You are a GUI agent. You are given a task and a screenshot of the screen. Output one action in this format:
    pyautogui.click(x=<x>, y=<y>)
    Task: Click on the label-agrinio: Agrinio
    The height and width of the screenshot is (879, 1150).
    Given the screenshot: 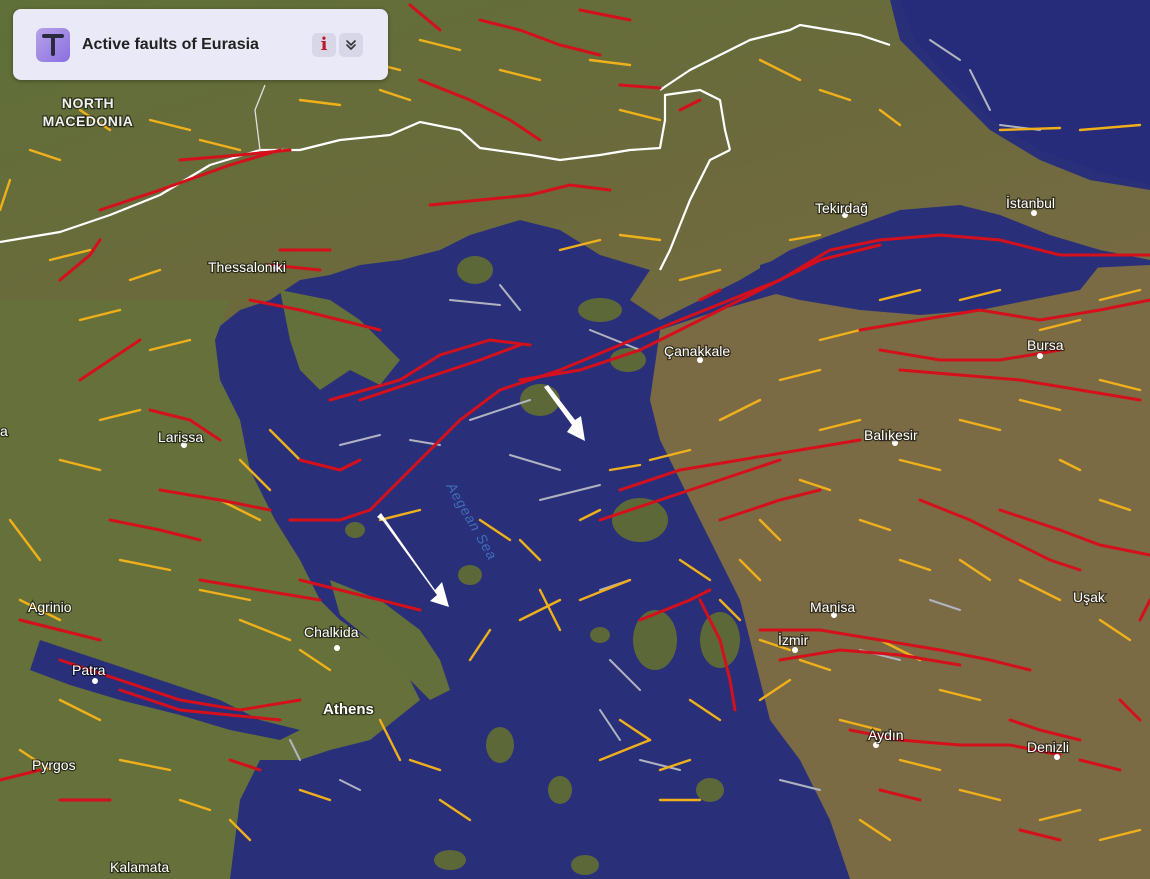 What is the action you would take?
    pyautogui.click(x=50, y=607)
    